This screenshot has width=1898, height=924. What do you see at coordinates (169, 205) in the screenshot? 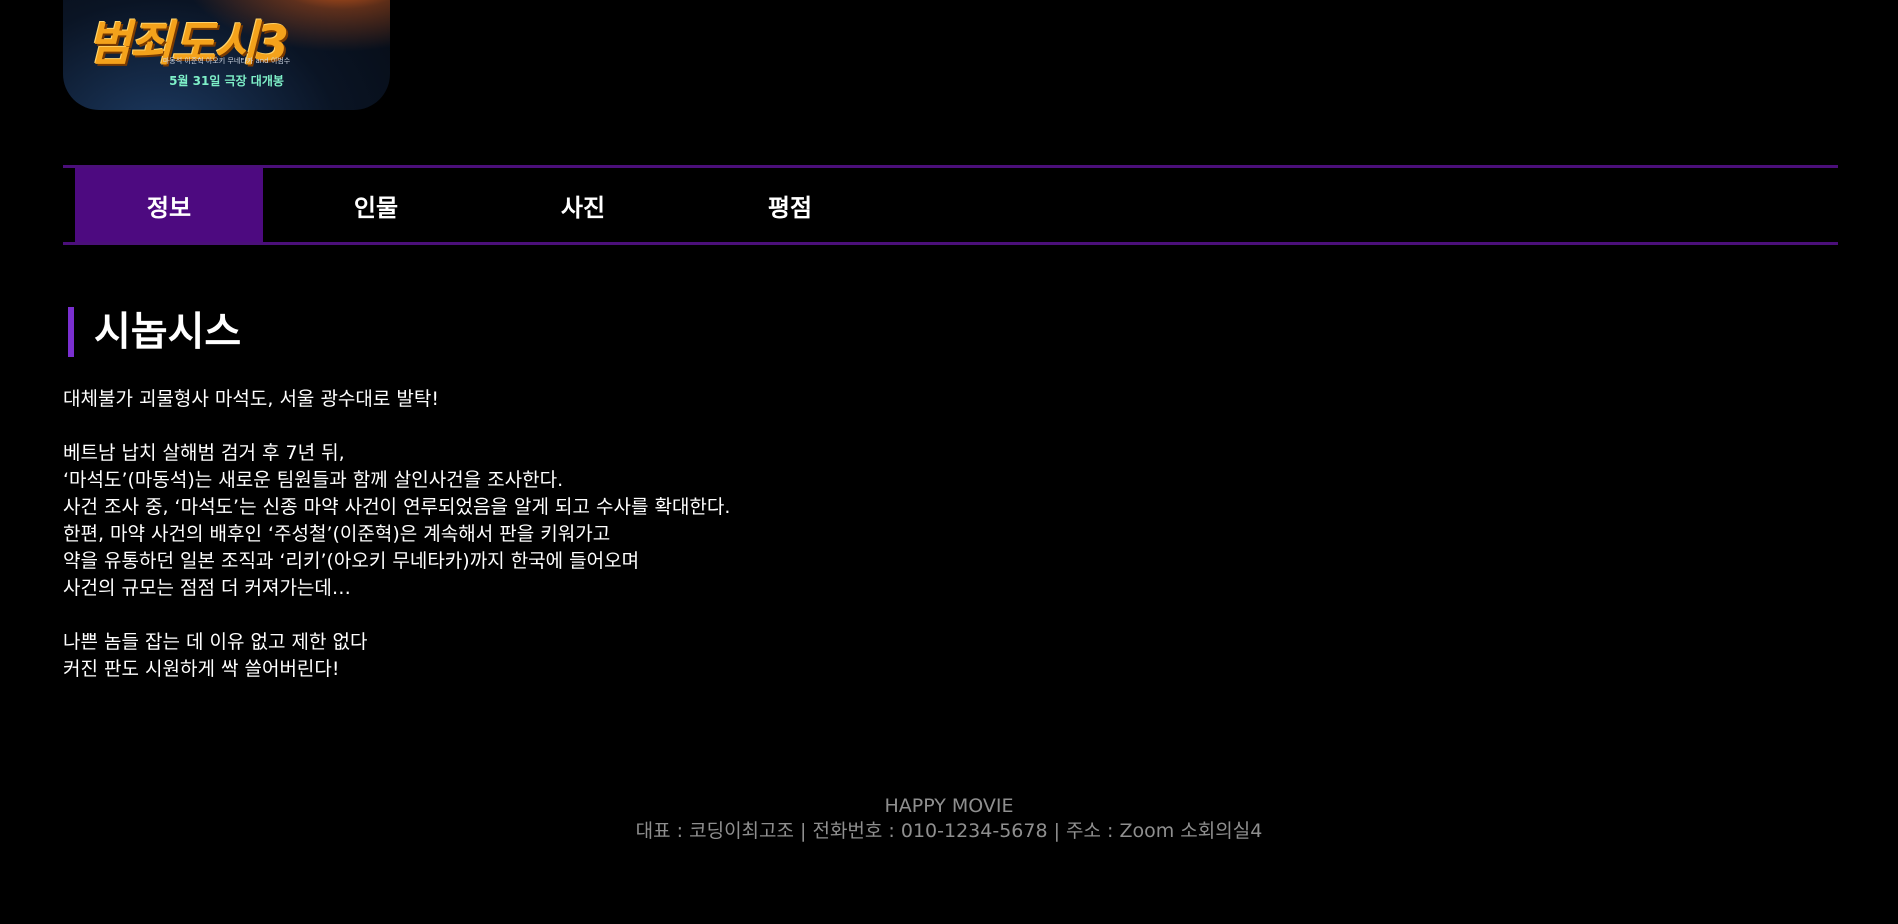
I see `tab-info: 정보` at bounding box center [169, 205].